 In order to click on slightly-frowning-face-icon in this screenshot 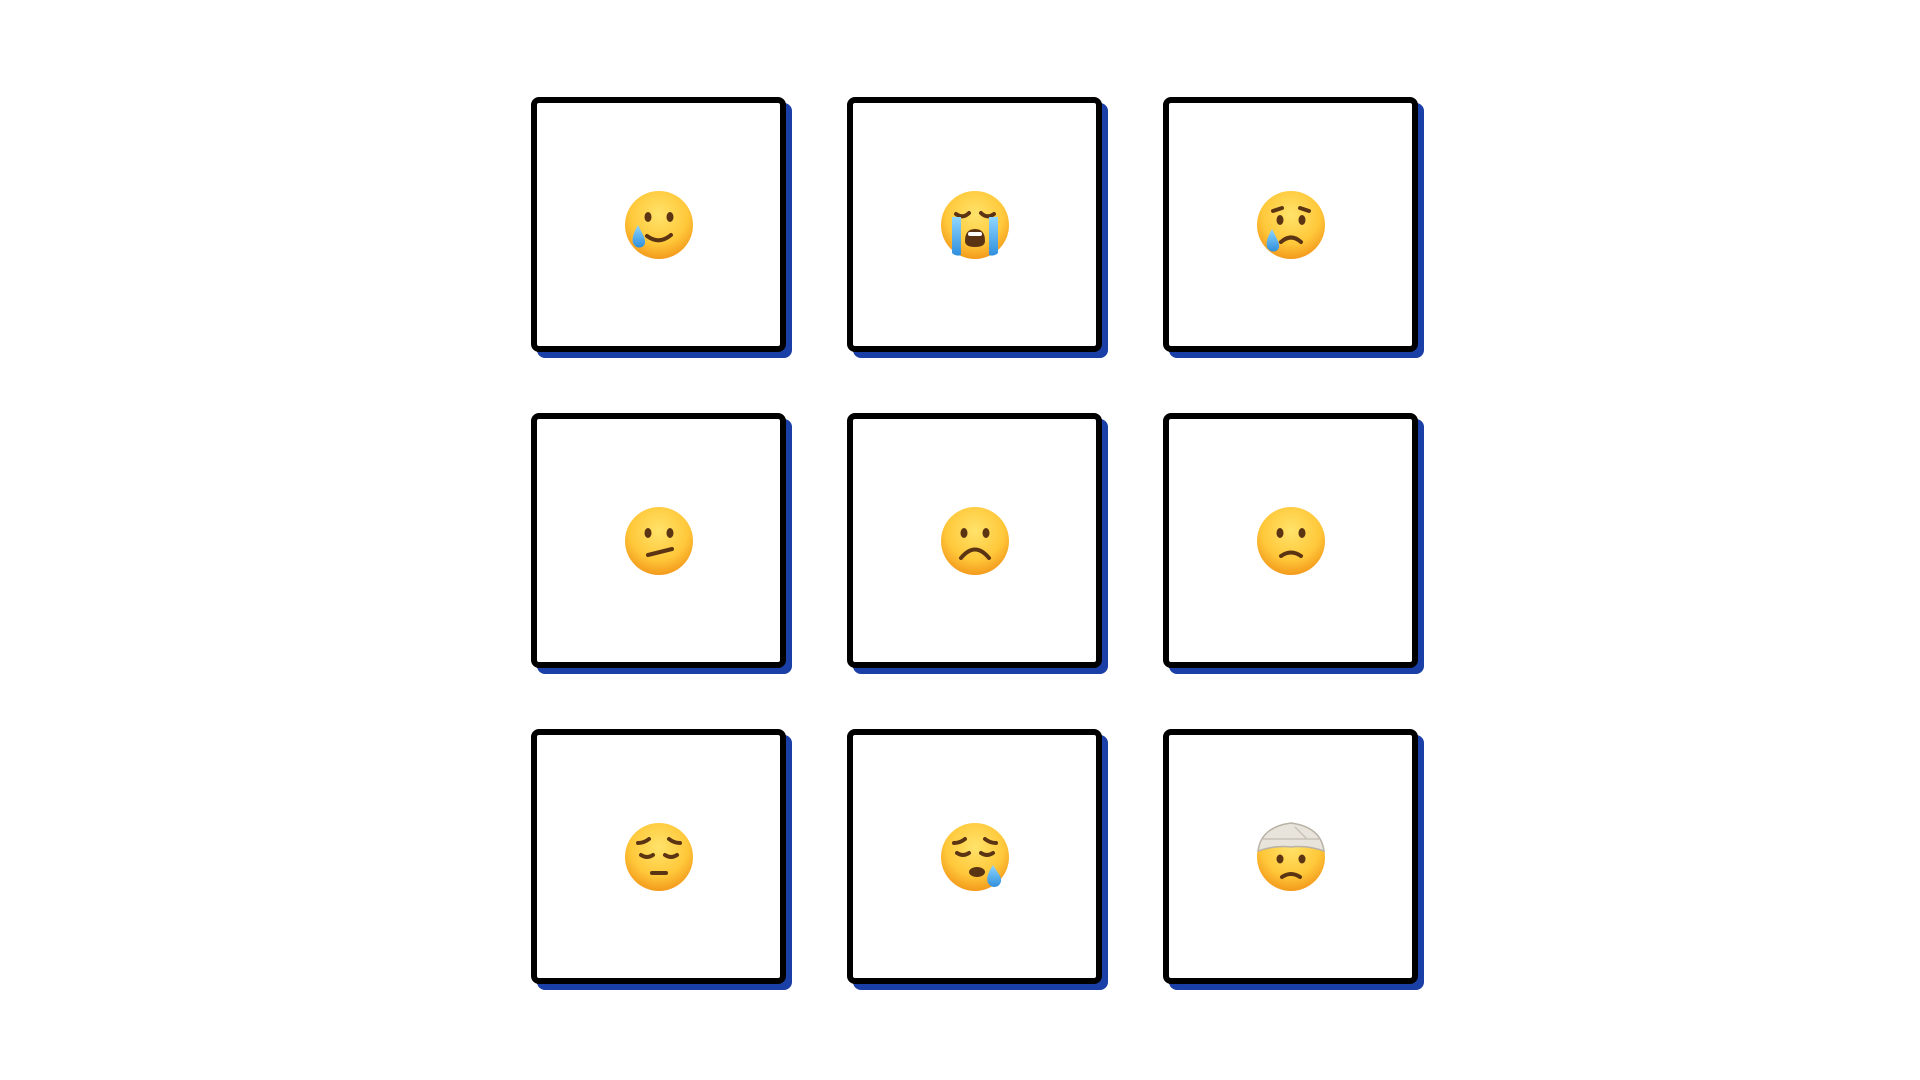, I will do `click(1290, 540)`.